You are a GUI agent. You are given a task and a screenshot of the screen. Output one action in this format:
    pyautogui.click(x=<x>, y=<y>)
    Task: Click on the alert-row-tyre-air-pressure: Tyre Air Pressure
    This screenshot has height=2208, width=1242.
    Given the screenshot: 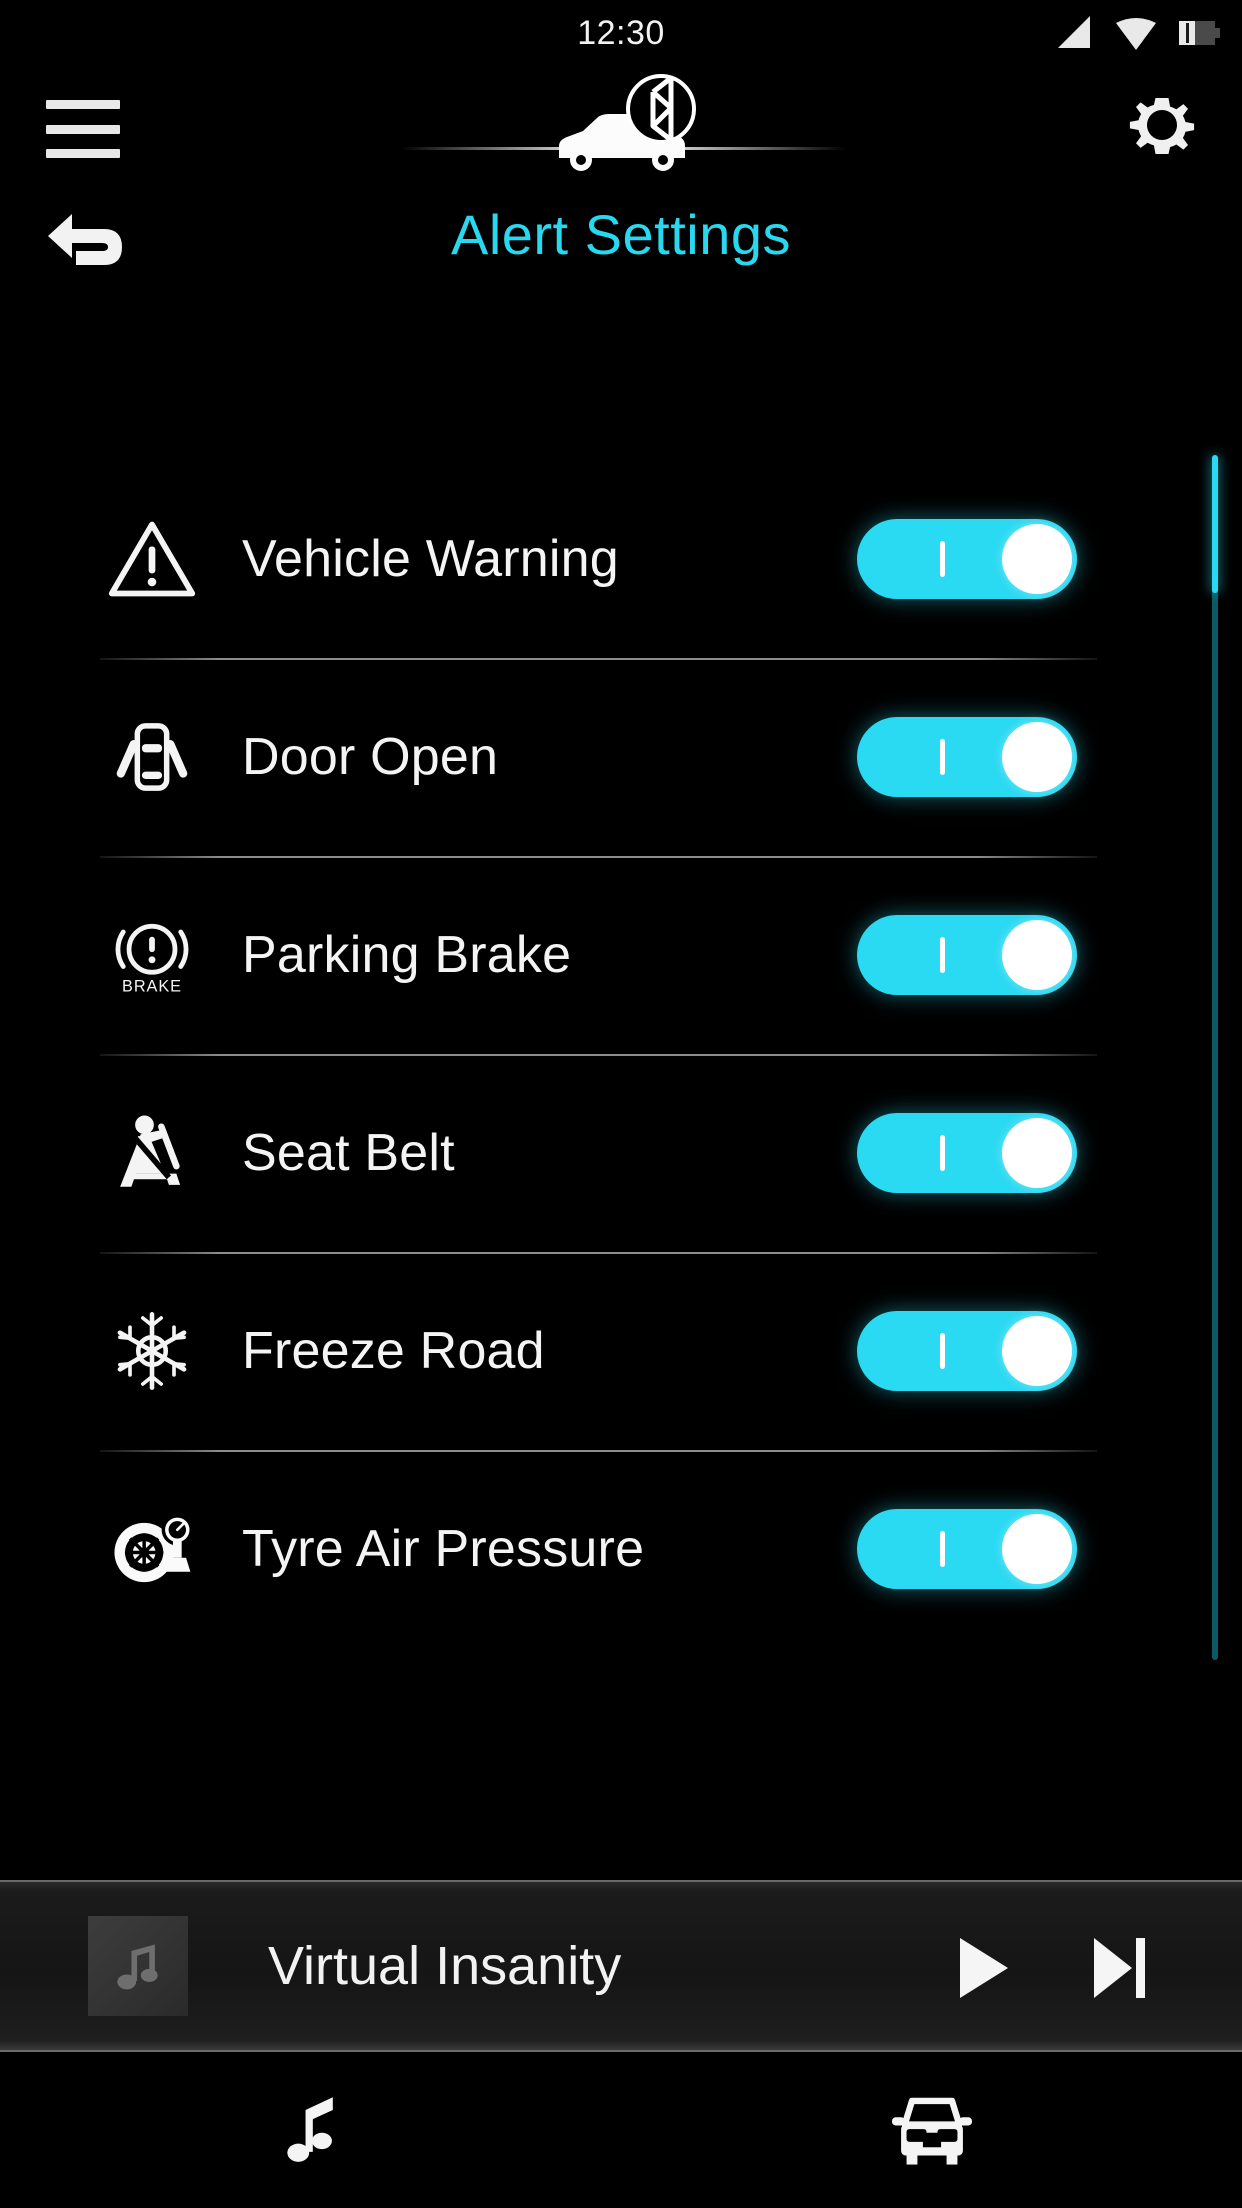 What is the action you would take?
    pyautogui.click(x=621, y=1549)
    